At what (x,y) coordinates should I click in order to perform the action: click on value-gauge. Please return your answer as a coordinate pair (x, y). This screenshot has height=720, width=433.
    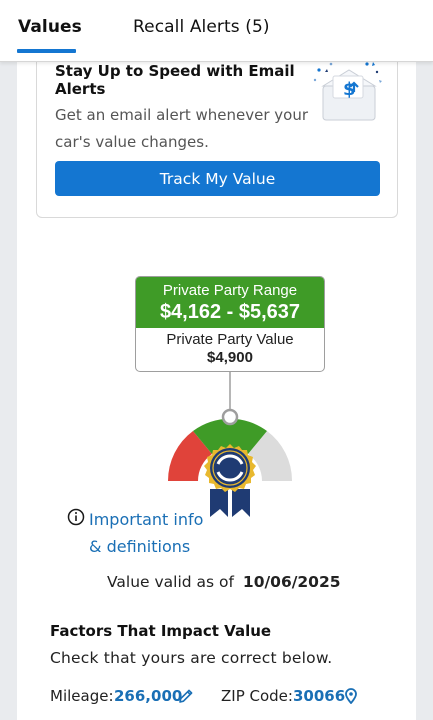
    Looking at the image, I should click on (230, 444).